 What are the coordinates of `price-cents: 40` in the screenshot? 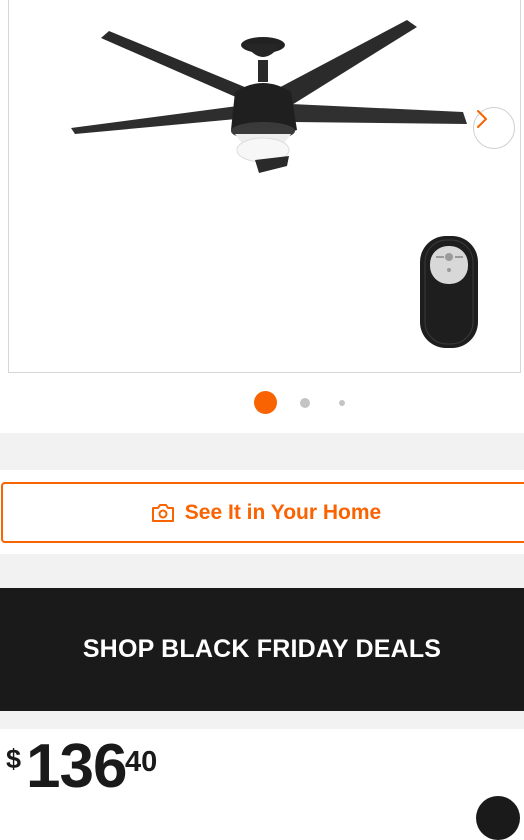 It's located at (141, 762).